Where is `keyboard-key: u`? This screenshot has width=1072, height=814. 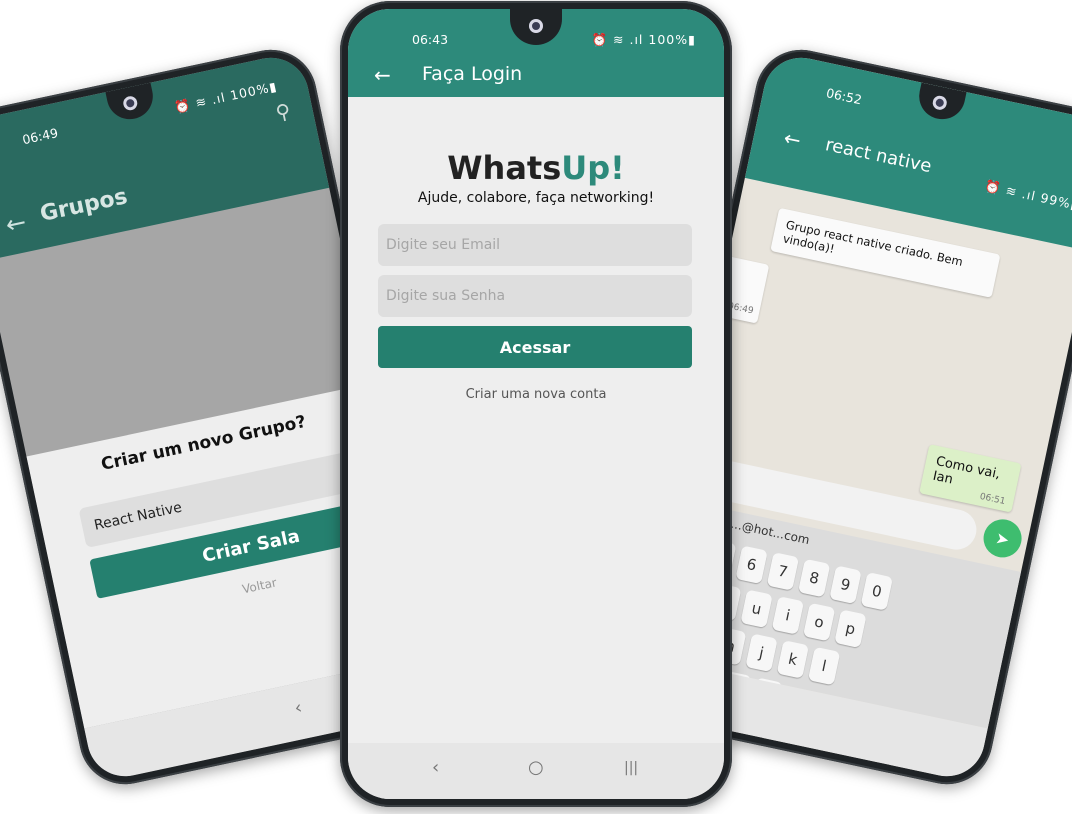 keyboard-key: u is located at coordinates (756, 609).